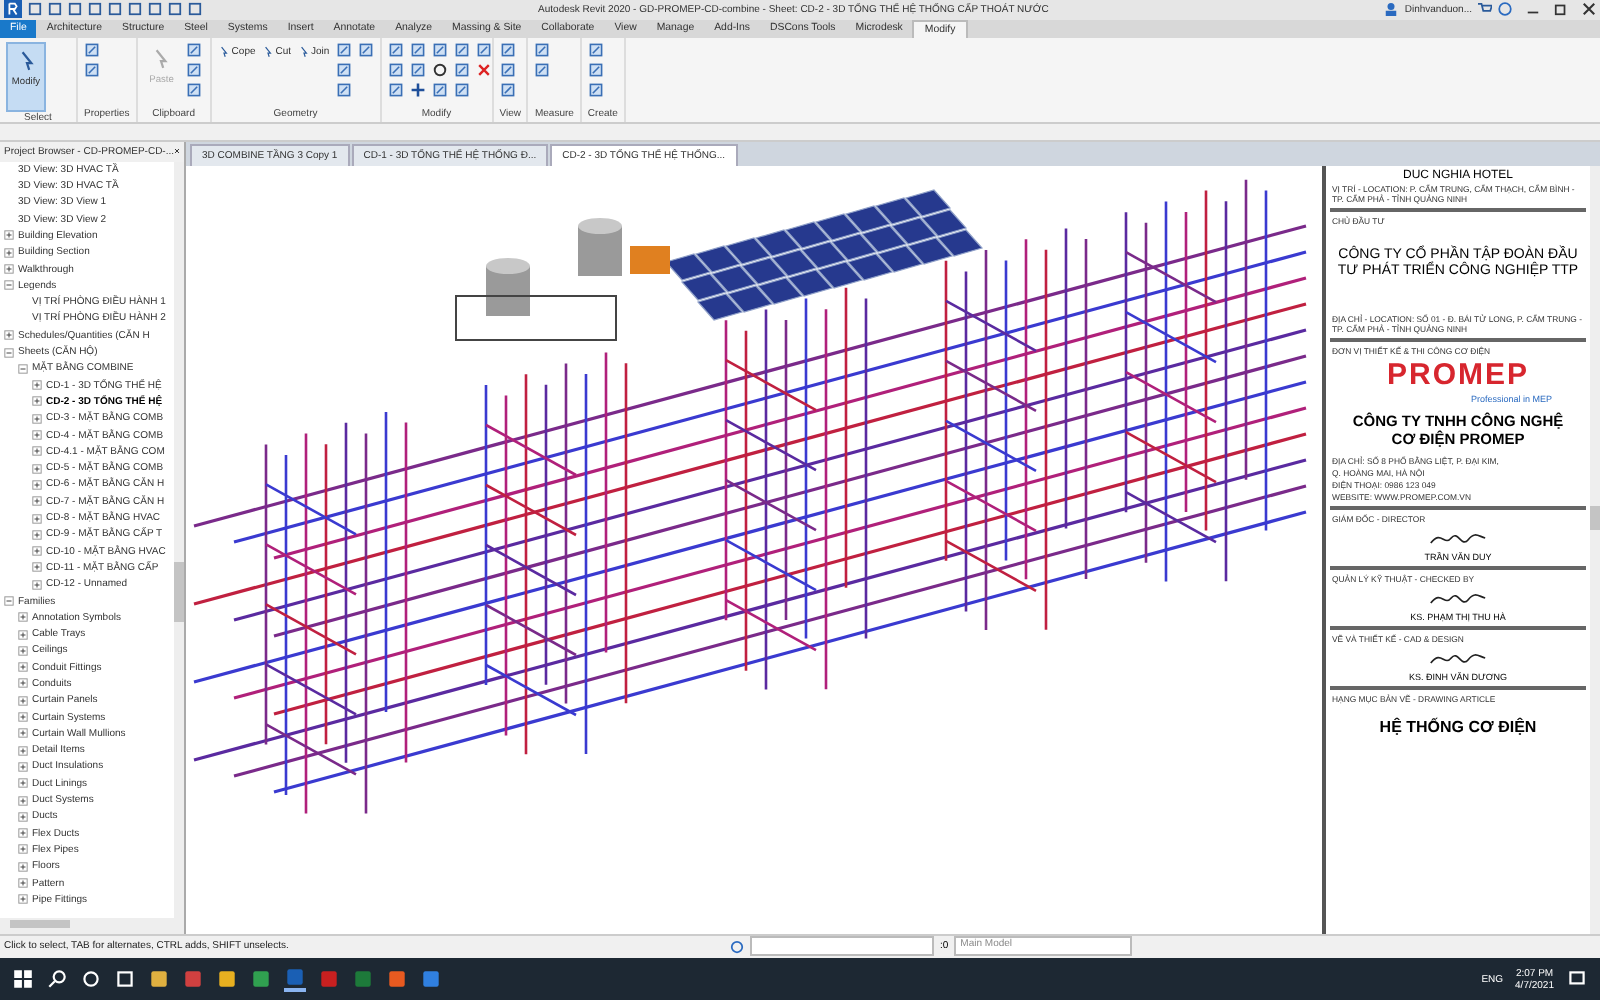  Describe the element at coordinates (125, 979) in the screenshot. I see `task-view-icon` at that location.